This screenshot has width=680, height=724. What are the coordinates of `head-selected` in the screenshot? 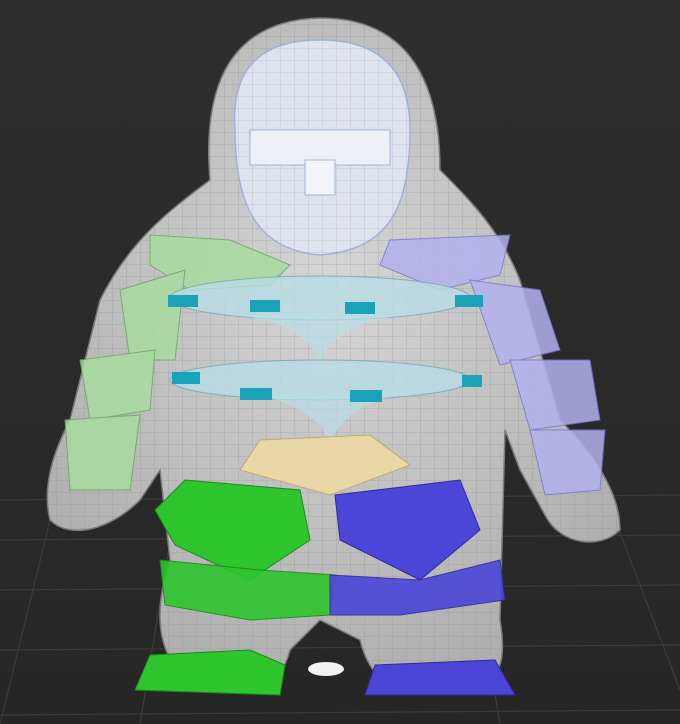 It's located at (322, 147).